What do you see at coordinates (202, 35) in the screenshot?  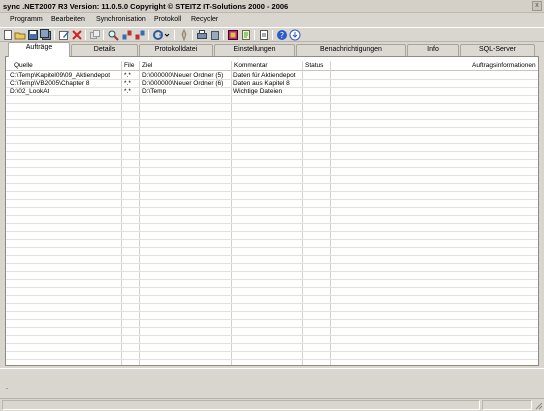 I see `print-icon` at bounding box center [202, 35].